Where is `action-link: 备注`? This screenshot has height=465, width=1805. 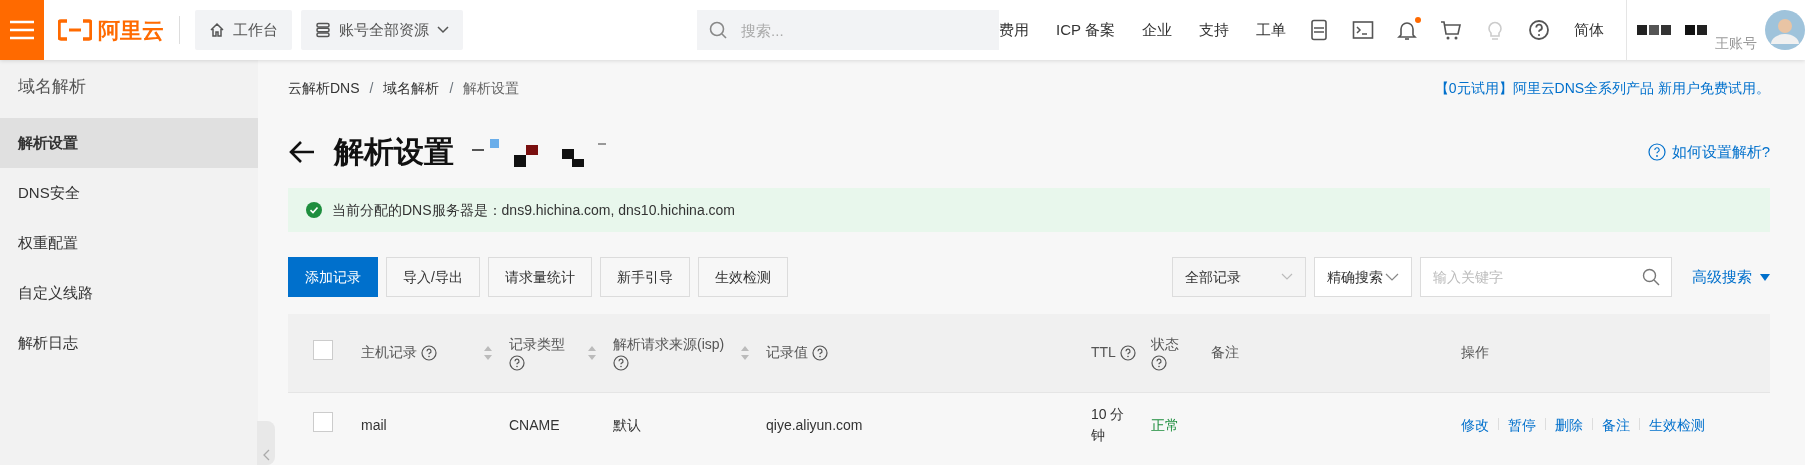 action-link: 备注 is located at coordinates (1616, 424).